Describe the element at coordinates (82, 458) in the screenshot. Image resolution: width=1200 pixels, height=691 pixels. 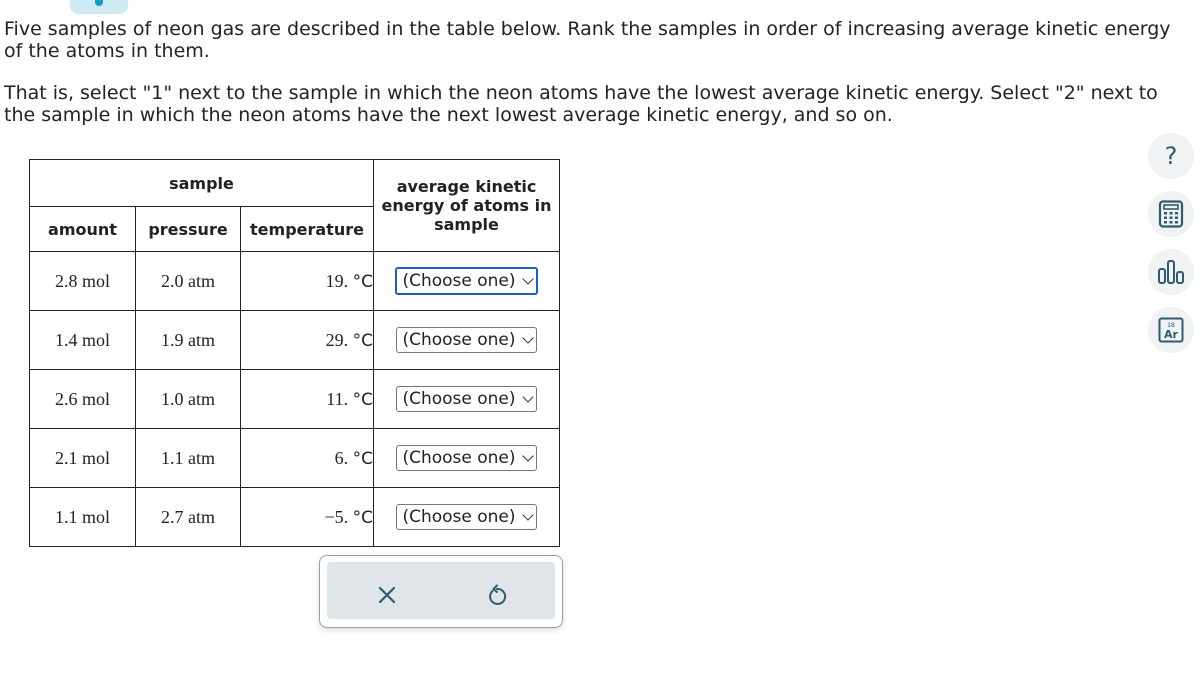
I see `amount-cell: 2.1 mol` at that location.